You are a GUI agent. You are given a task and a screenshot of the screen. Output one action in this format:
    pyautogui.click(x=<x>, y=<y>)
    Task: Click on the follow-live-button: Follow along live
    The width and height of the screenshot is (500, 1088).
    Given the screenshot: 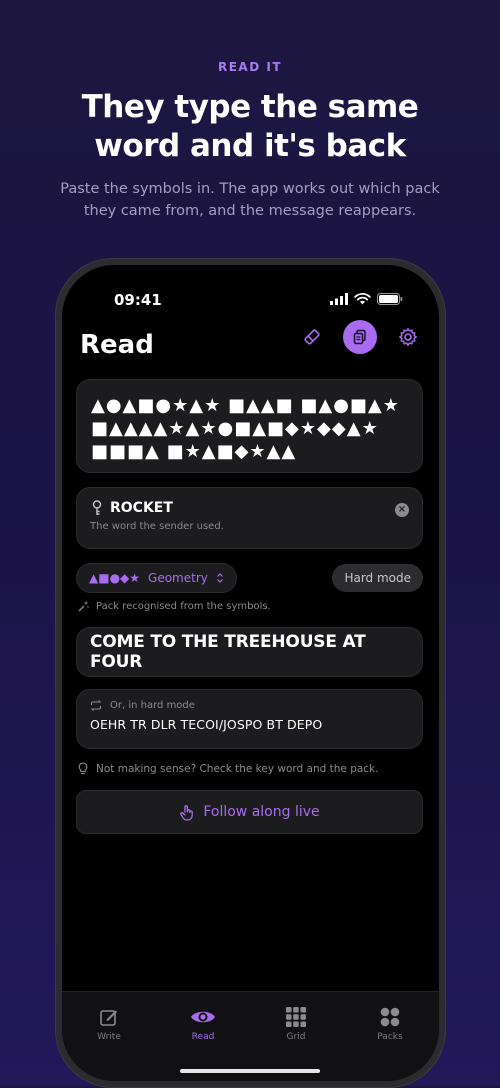 What is the action you would take?
    pyautogui.click(x=249, y=812)
    